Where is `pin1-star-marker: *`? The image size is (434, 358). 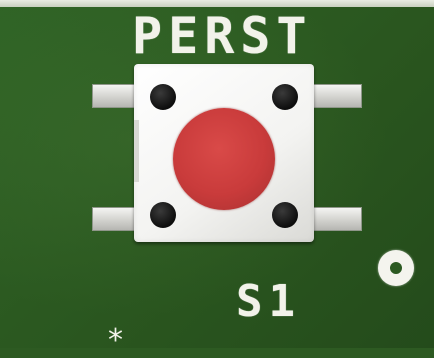
pin1-star-marker: * is located at coordinates (115, 340).